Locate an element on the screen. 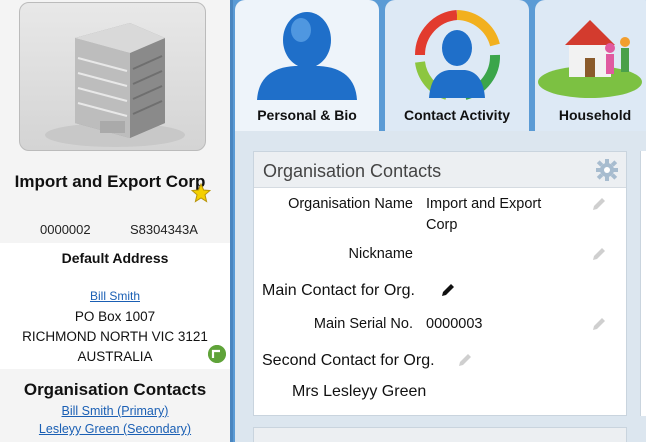 The height and width of the screenshot is (442, 646). main-contact-label: Main Contact for Org. is located at coordinates (338, 290).